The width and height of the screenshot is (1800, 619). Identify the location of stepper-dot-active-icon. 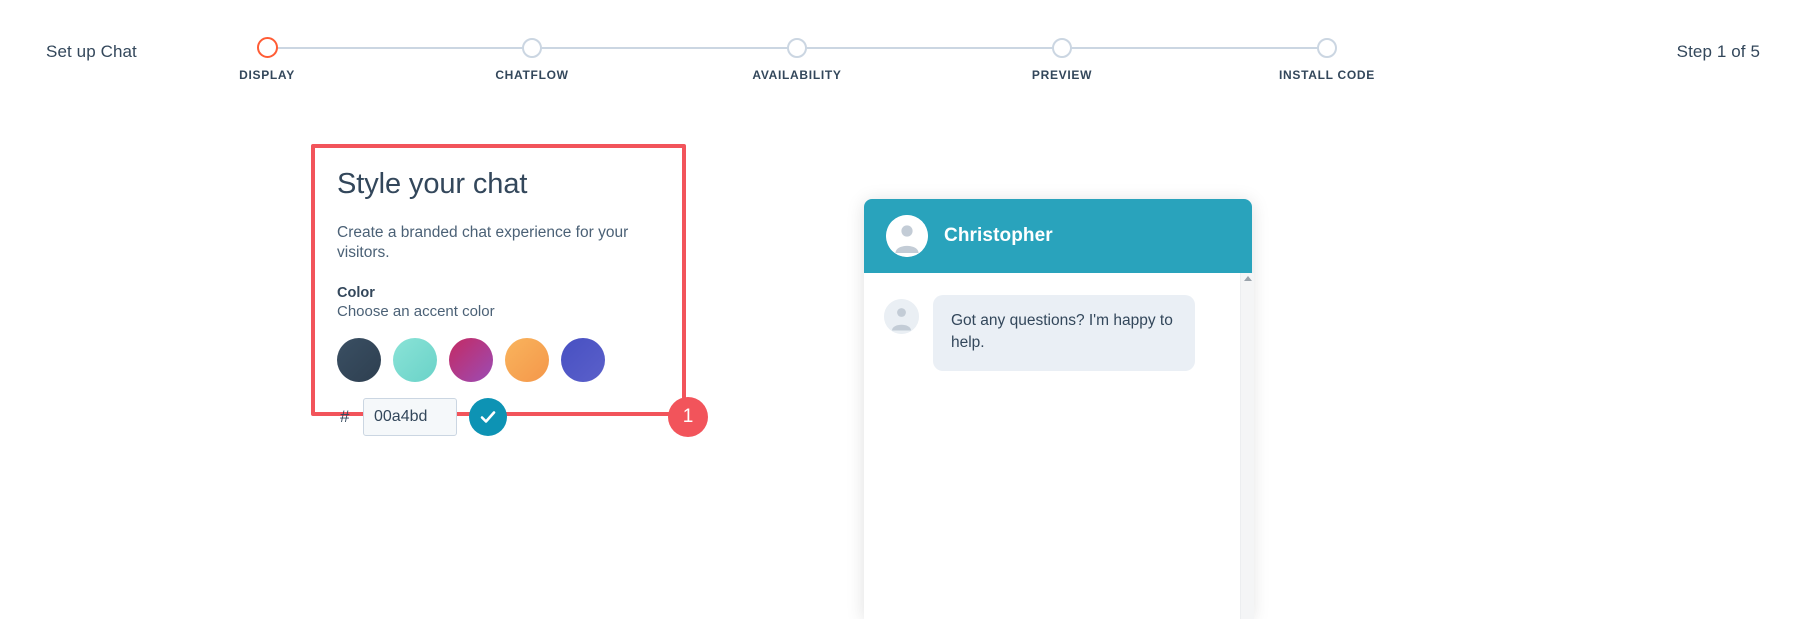
(267, 47).